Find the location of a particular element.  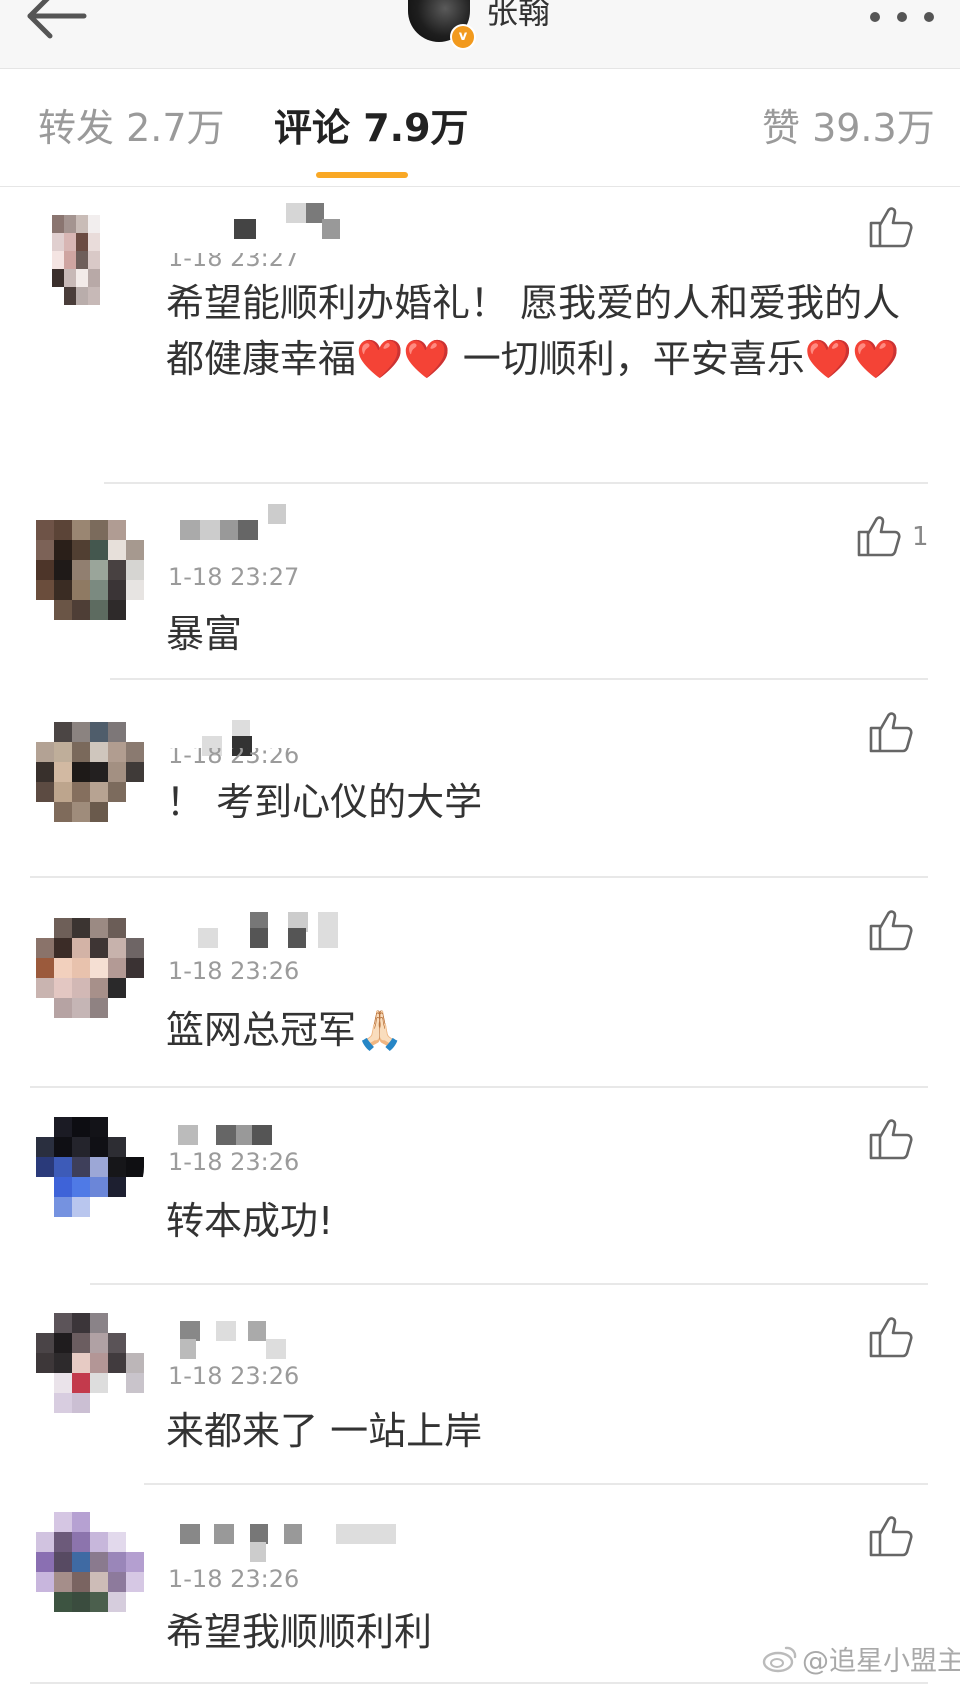

comment-text: 篮网总冠军🙏🏻 is located at coordinates (285, 1030).